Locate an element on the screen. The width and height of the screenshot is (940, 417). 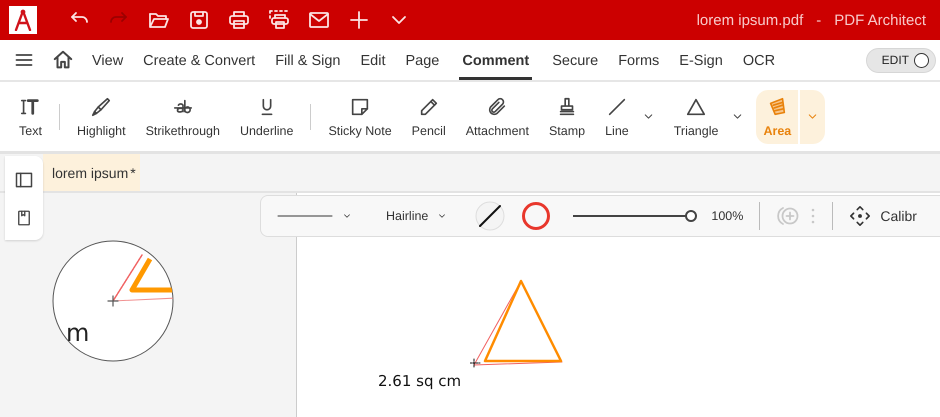
line-sample-icon is located at coordinates (305, 216).